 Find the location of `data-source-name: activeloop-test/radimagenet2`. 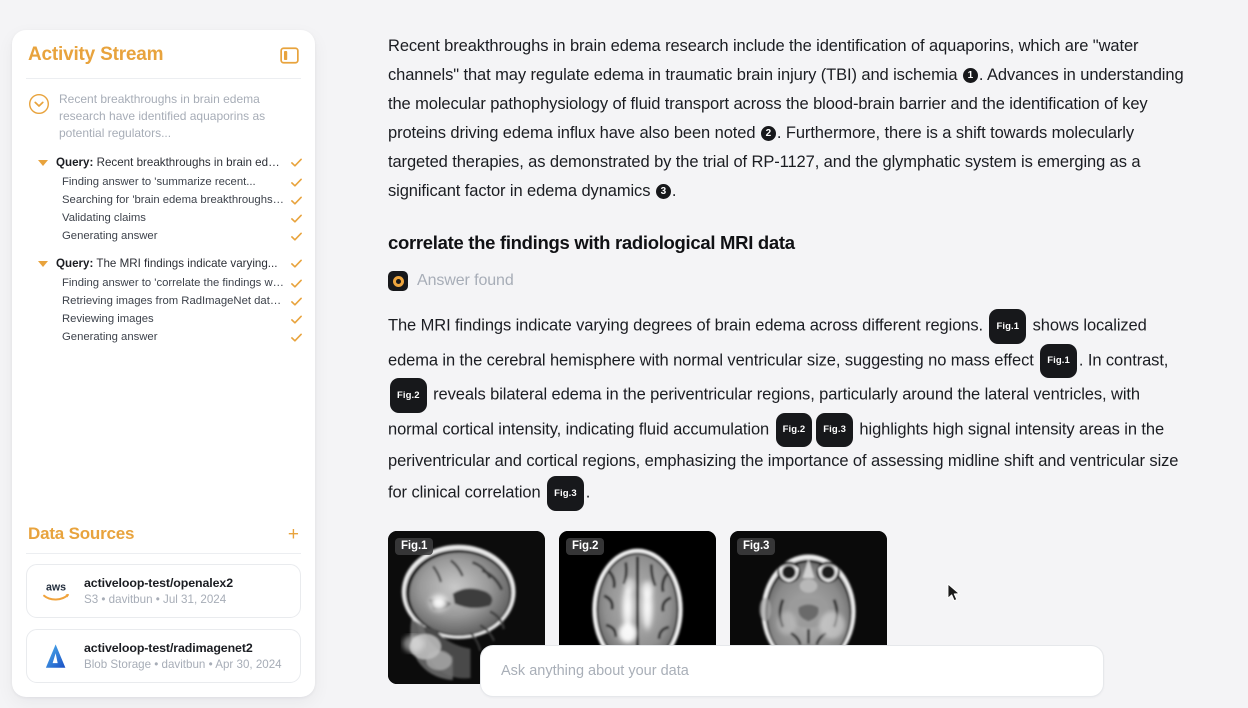

data-source-name: activeloop-test/radimagenet2 is located at coordinates (168, 648).